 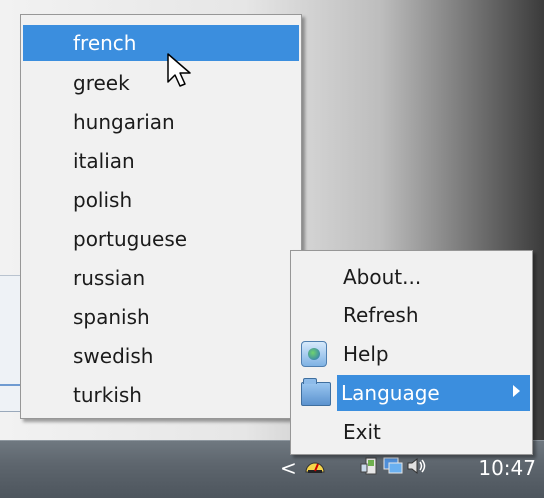 What do you see at coordinates (161, 200) in the screenshot?
I see `menu-item-polish: polish` at bounding box center [161, 200].